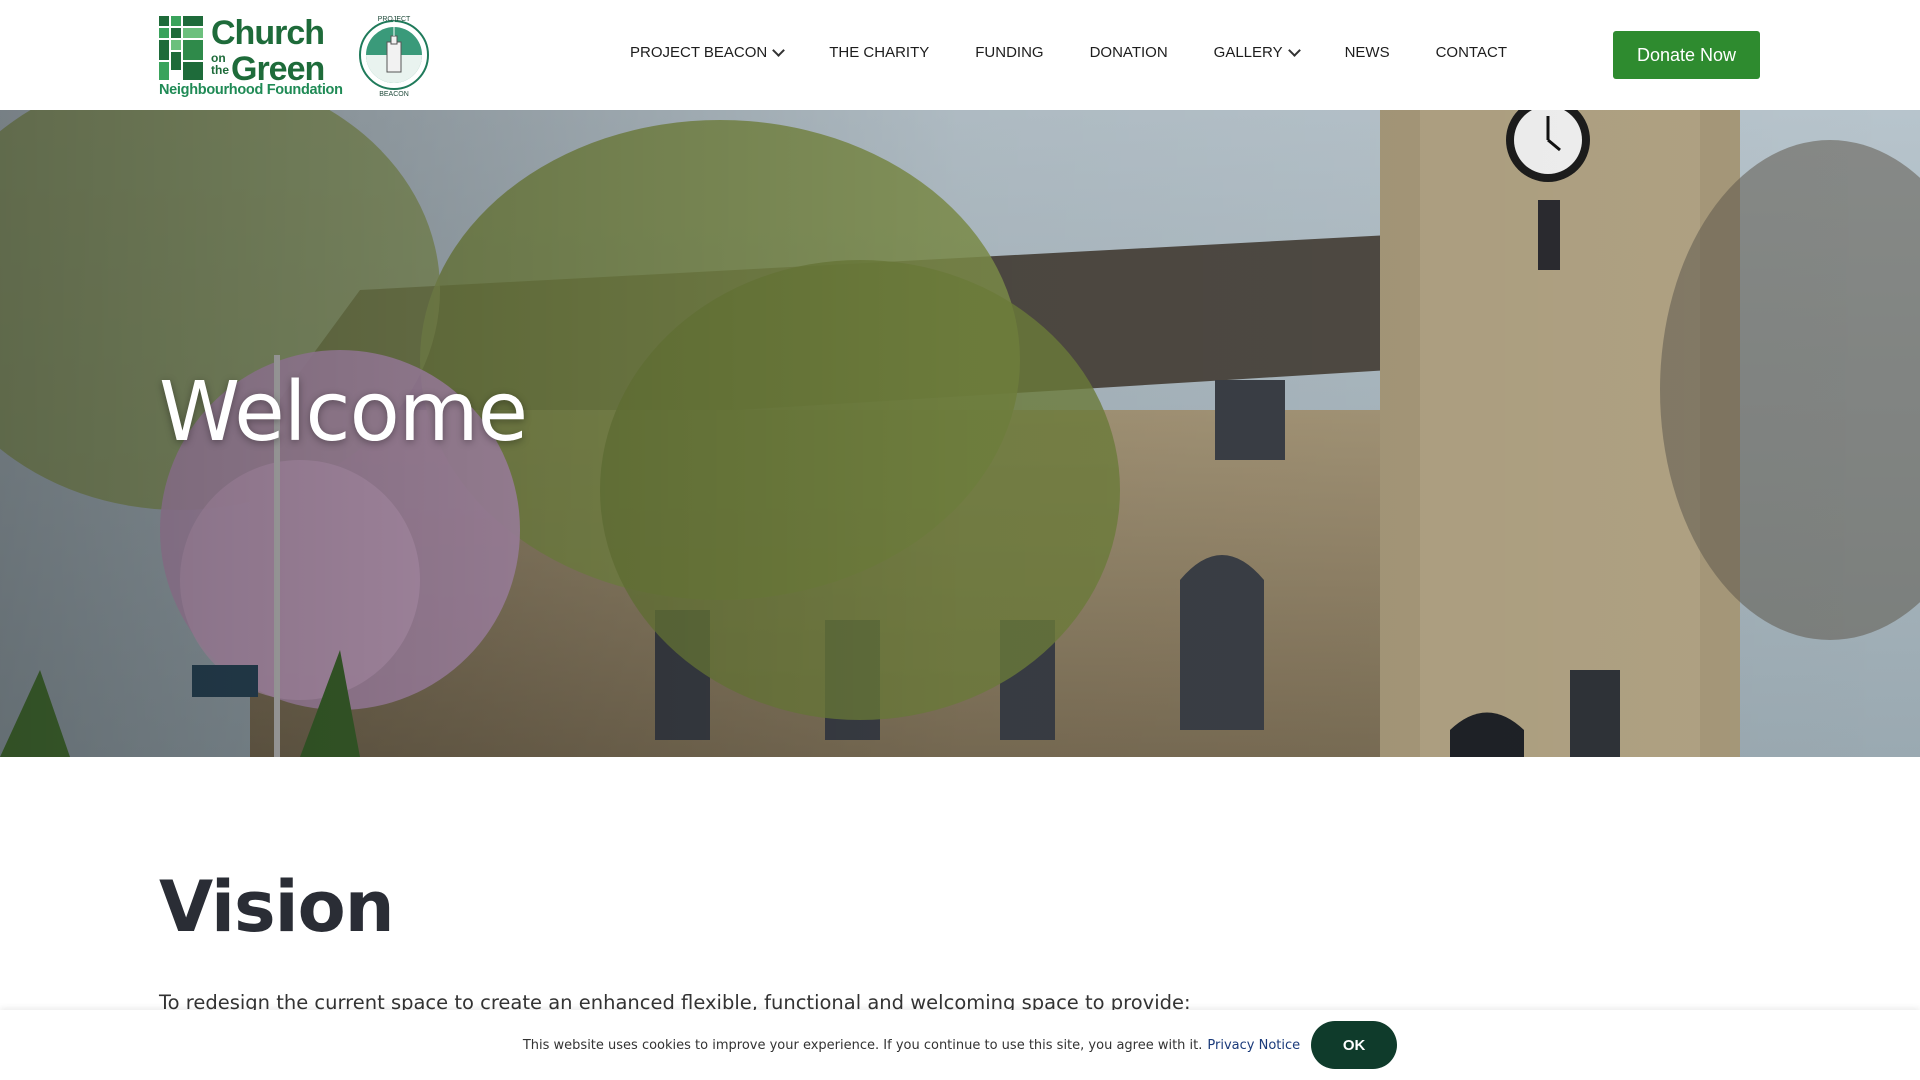 Image resolution: width=1920 pixels, height=1080 pixels. I want to click on nav-label: CONTACT, so click(1471, 52).